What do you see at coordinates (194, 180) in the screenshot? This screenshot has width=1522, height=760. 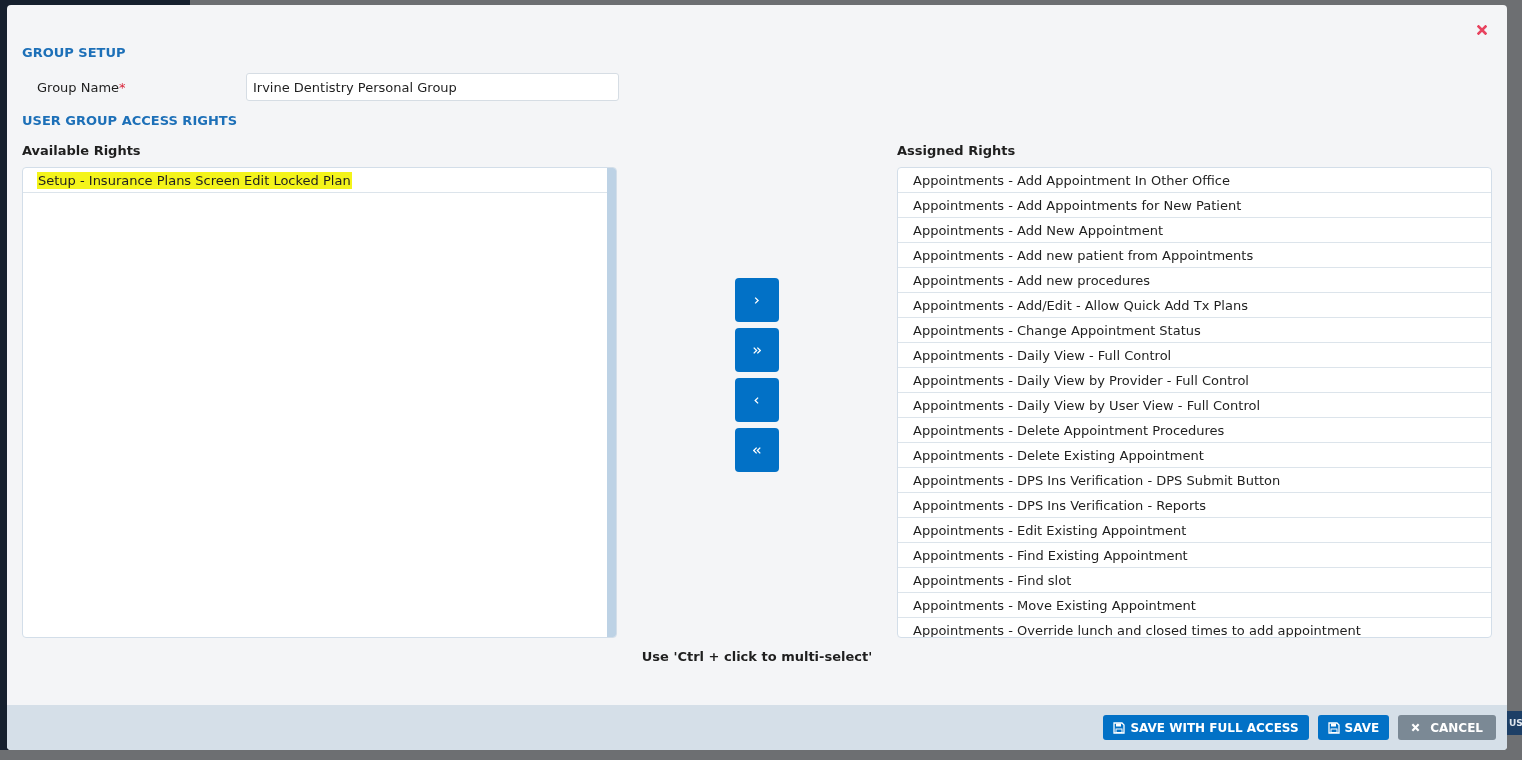 I see `item-label: Setup - Insurance Plans Screen Edit Locked Plan` at bounding box center [194, 180].